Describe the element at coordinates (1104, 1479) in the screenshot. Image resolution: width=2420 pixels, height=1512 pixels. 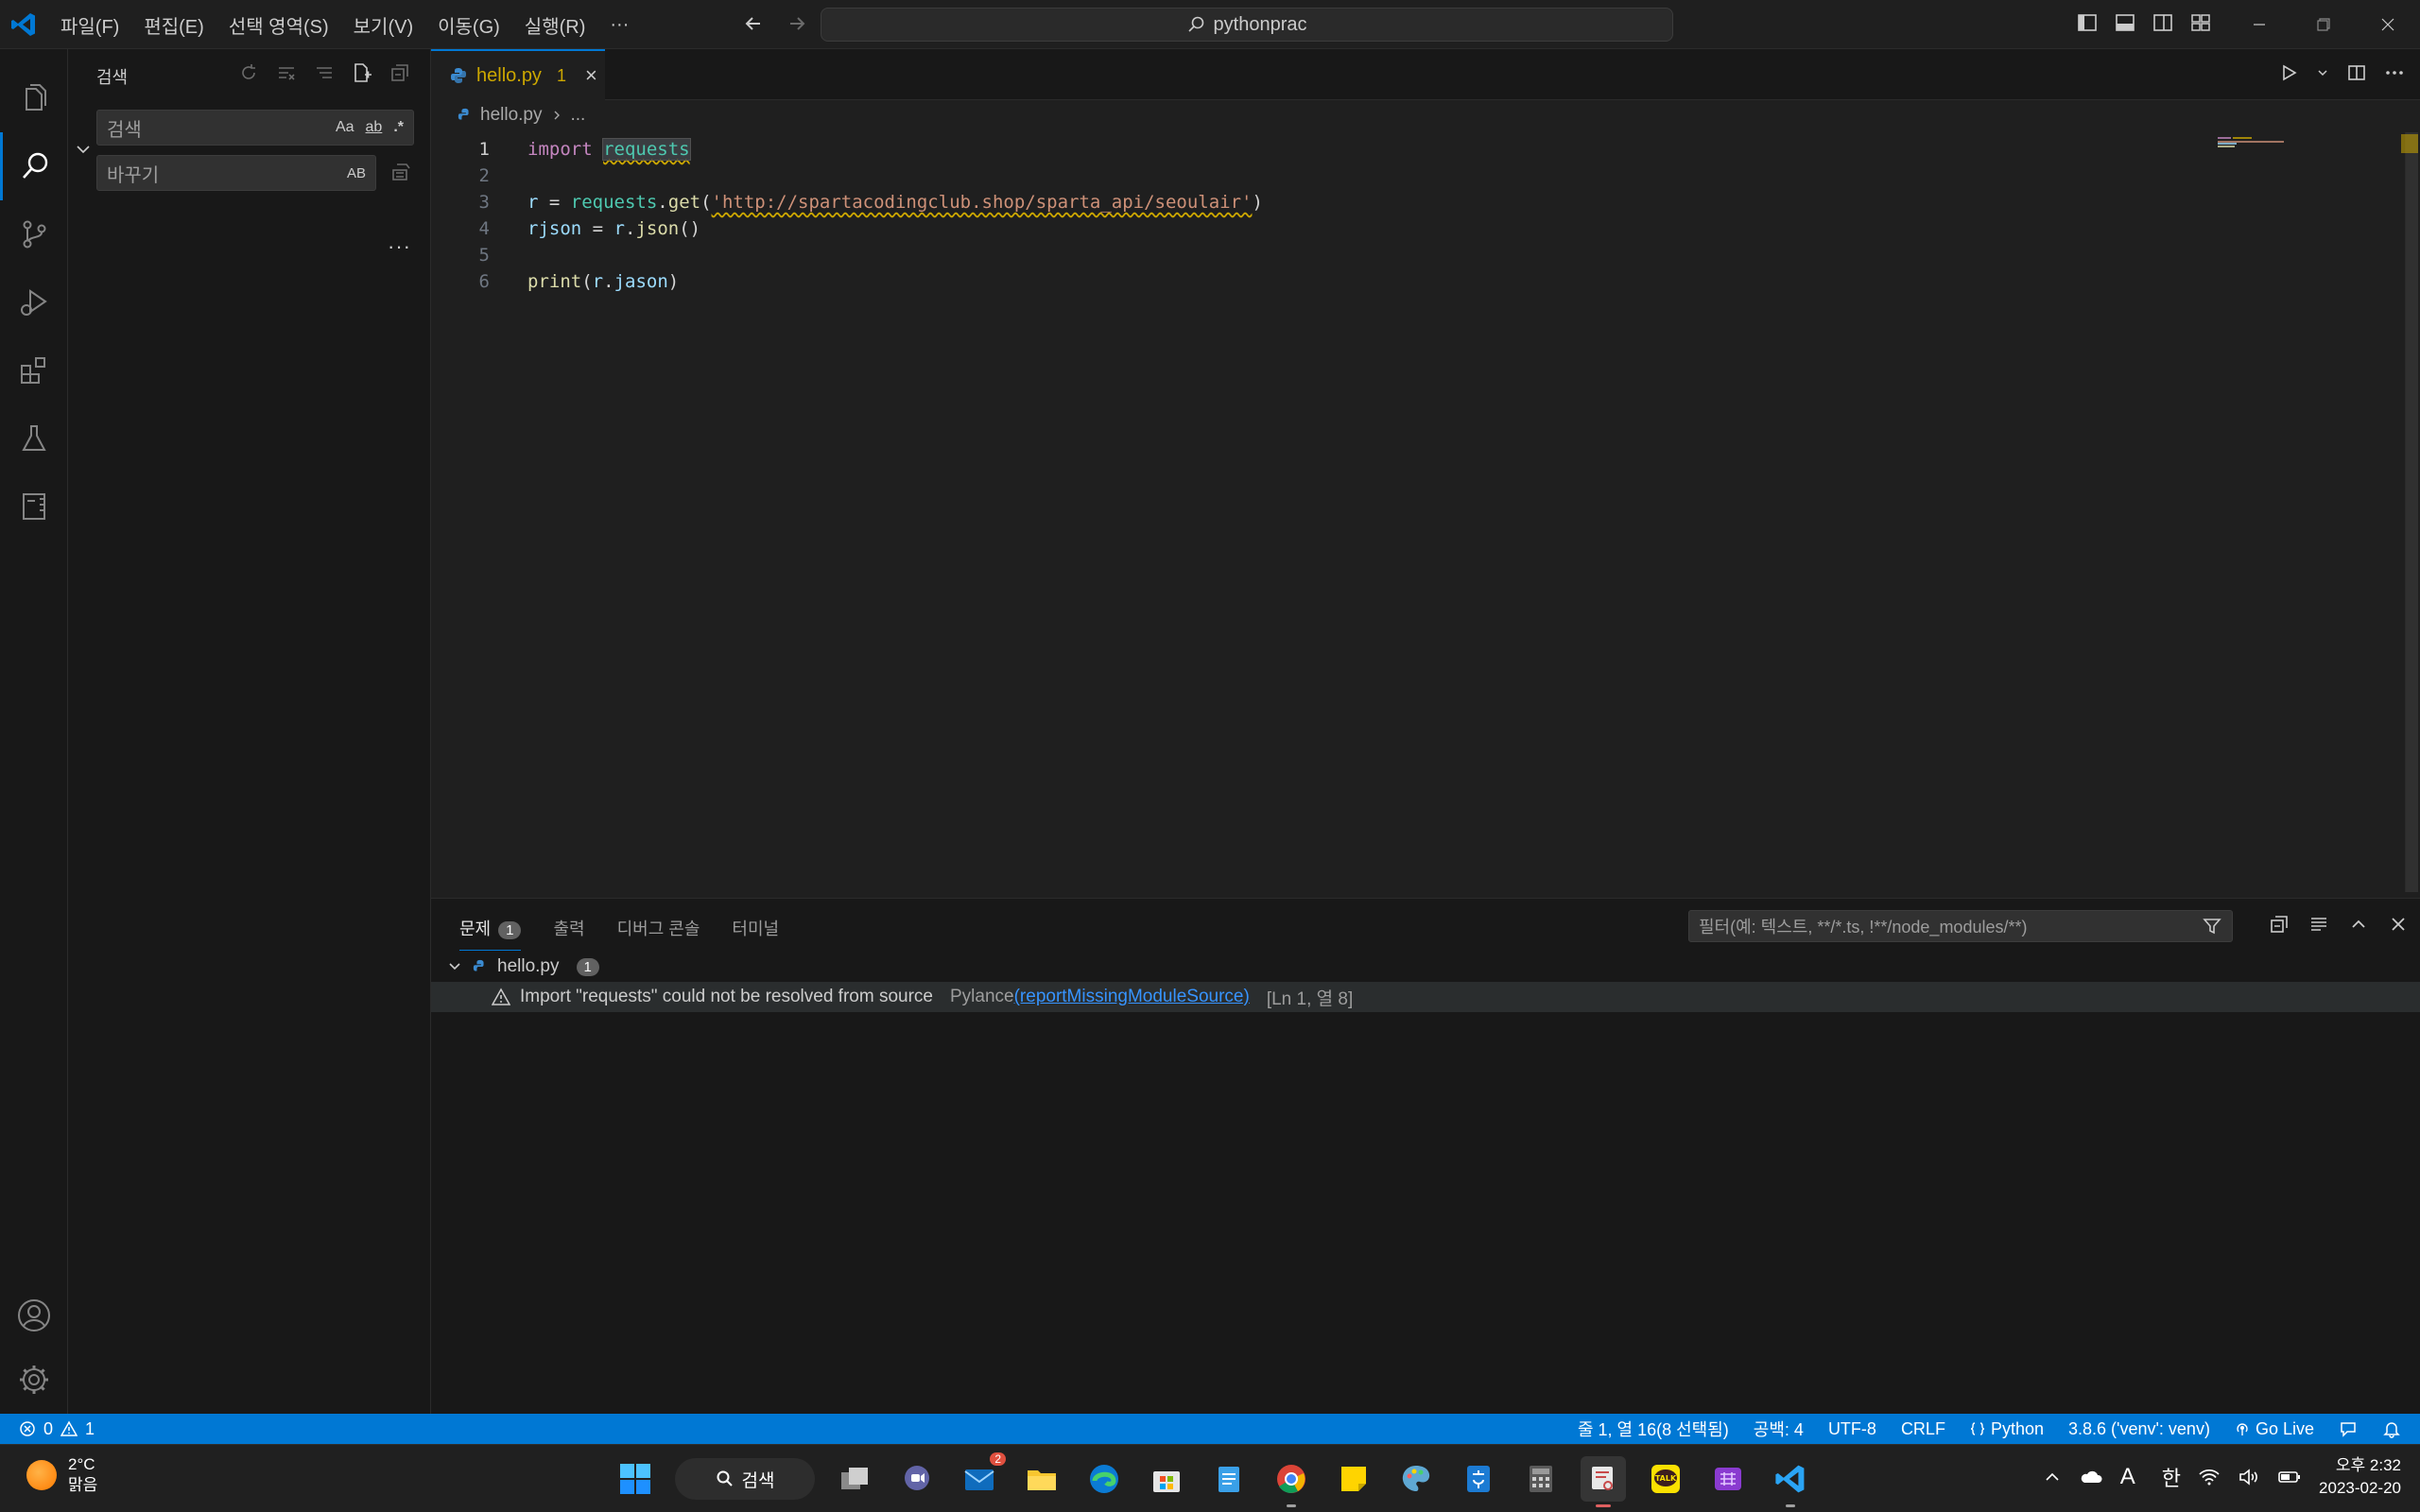
I see `edge-app` at that location.